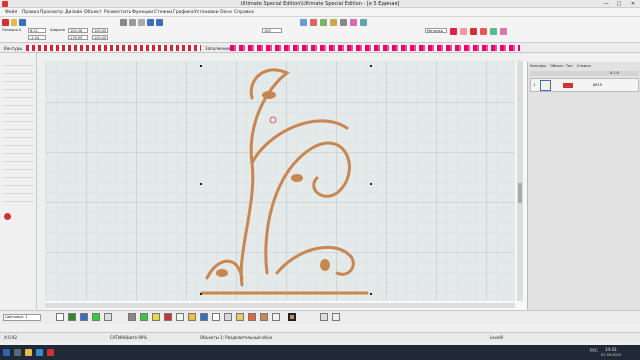  Describe the element at coordinates (561, 67) in the screenshot. I see `tab-object-type: Объект. Тип` at that location.